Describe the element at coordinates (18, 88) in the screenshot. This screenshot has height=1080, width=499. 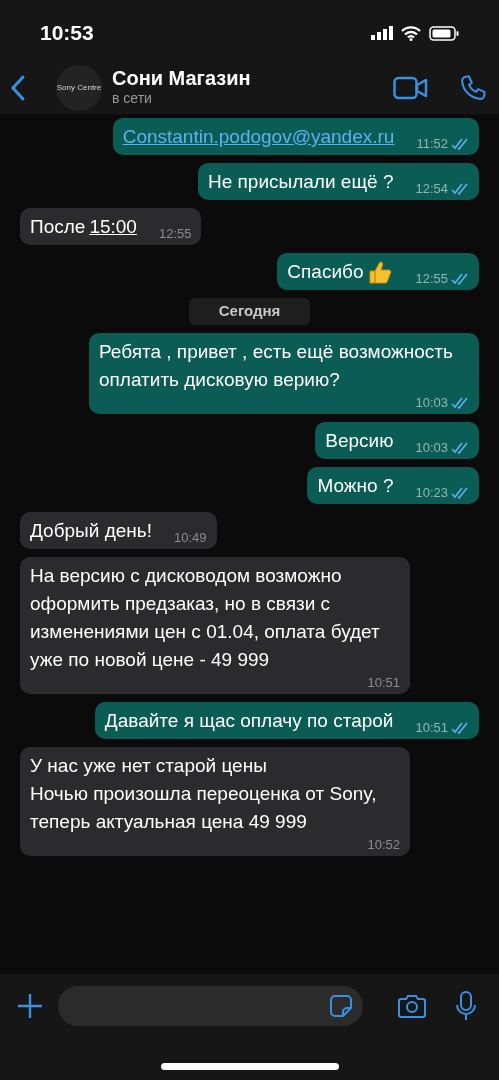
I see `back-icon` at that location.